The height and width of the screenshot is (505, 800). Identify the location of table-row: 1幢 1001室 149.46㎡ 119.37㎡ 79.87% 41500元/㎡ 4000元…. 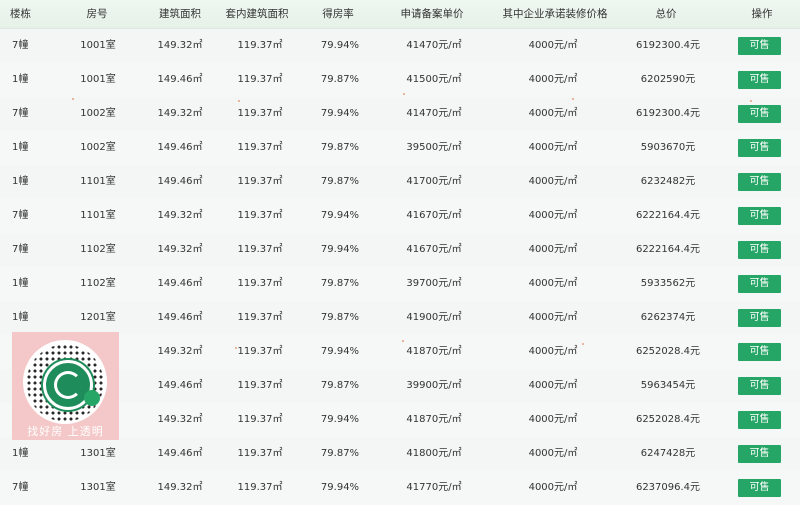
(400, 80).